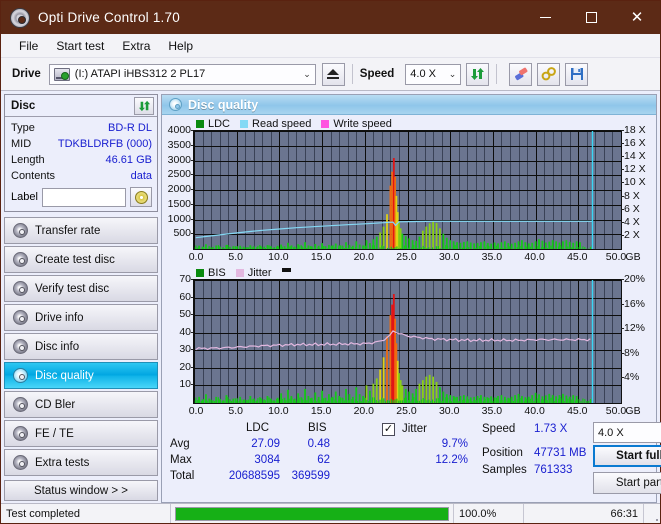 The image size is (661, 524). What do you see at coordinates (451, 460) in the screenshot?
I see `jitter-max-value: 12.2%` at bounding box center [451, 460].